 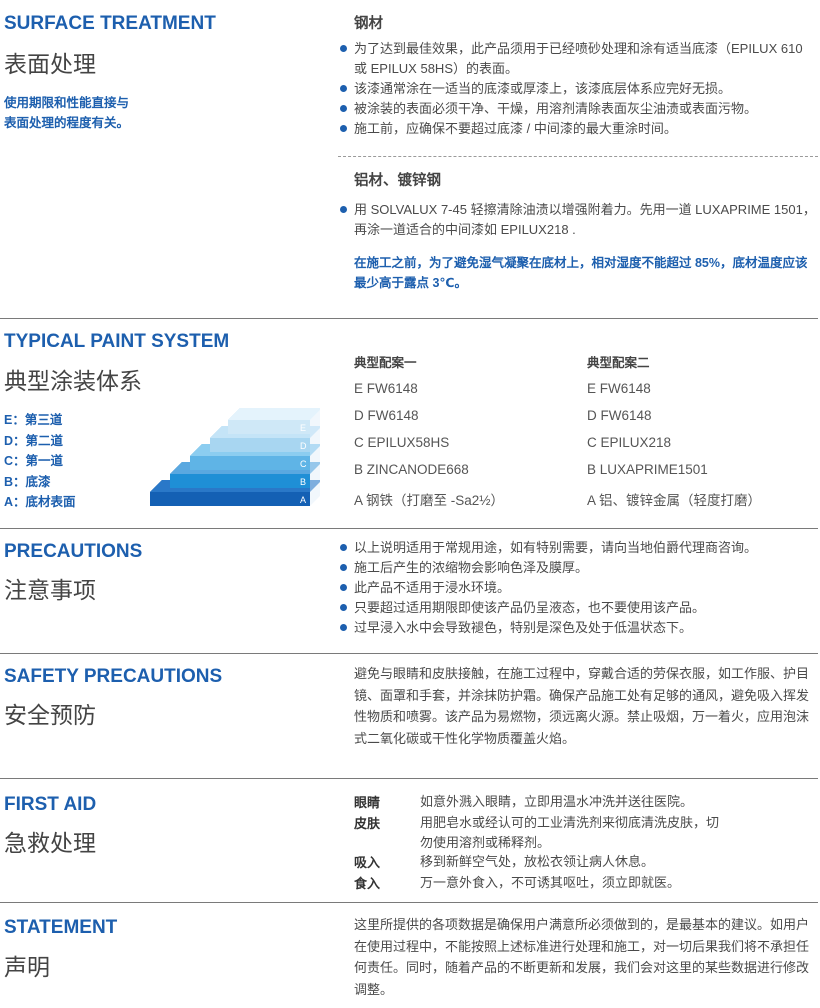 I want to click on layer-label-a: A, so click(x=303, y=500).